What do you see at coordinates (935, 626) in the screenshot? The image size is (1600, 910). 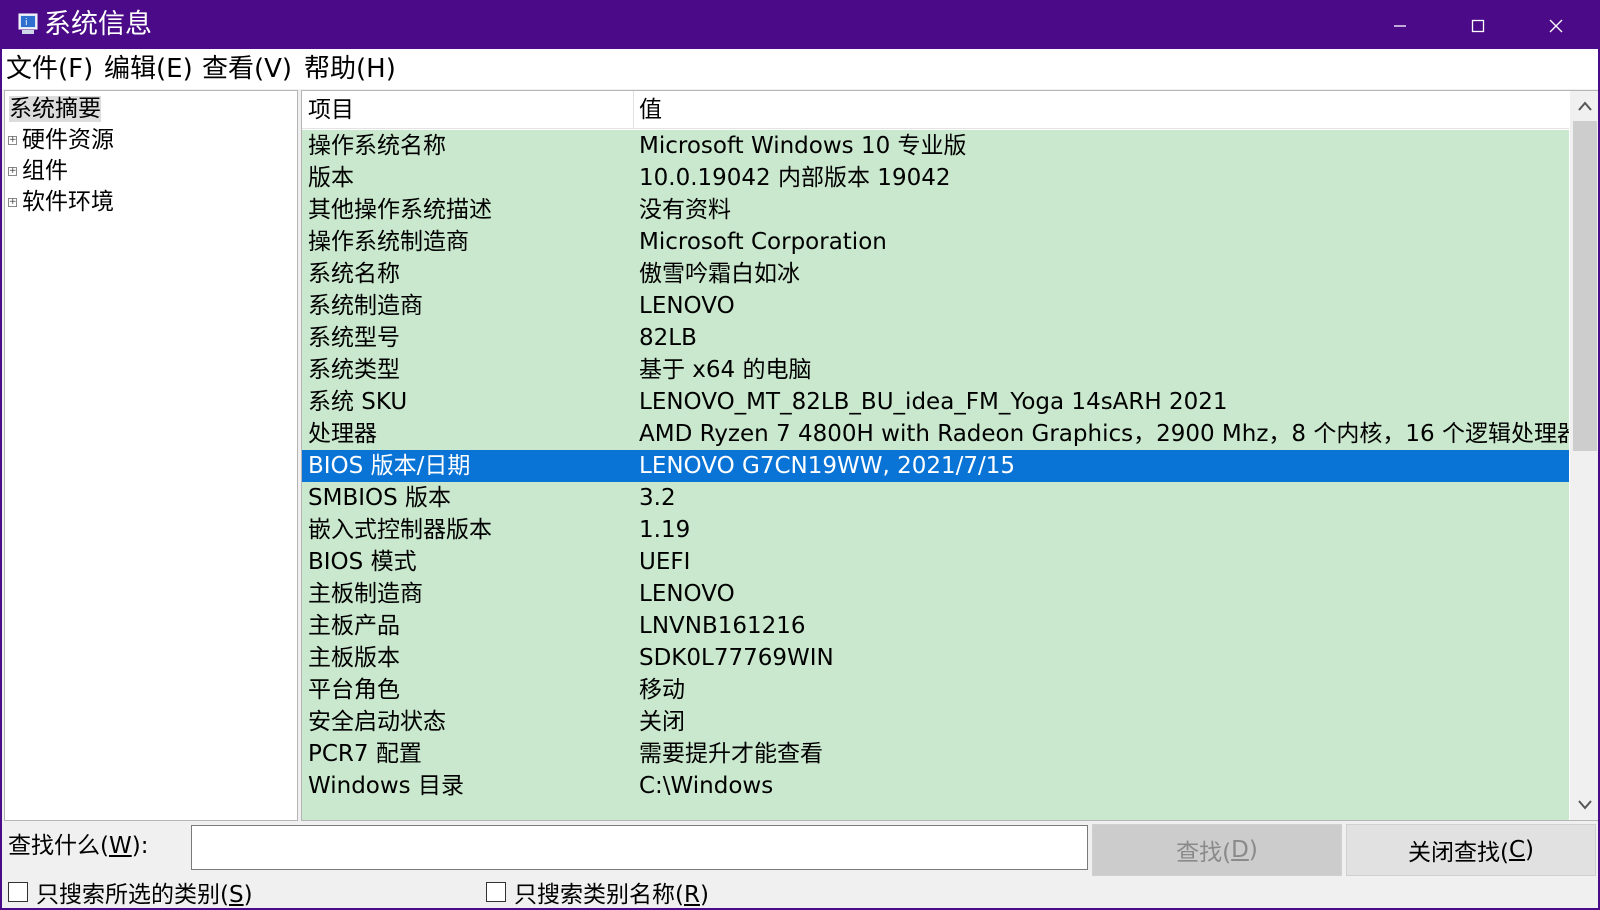 I see `table-row: 主板产品 LNVNB161216` at bounding box center [935, 626].